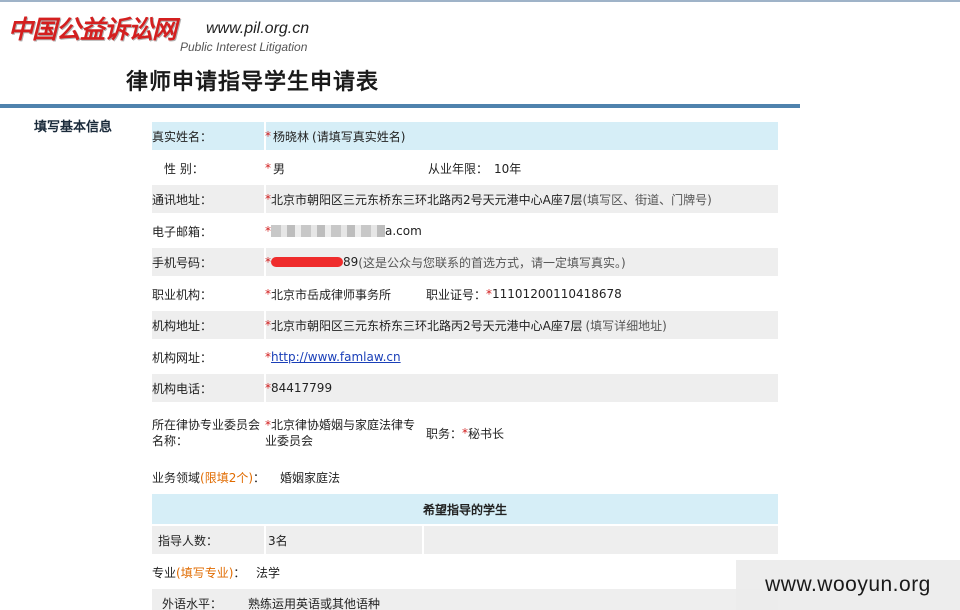  I want to click on major-label: 专业 (填写专业) ：, so click(198, 572).